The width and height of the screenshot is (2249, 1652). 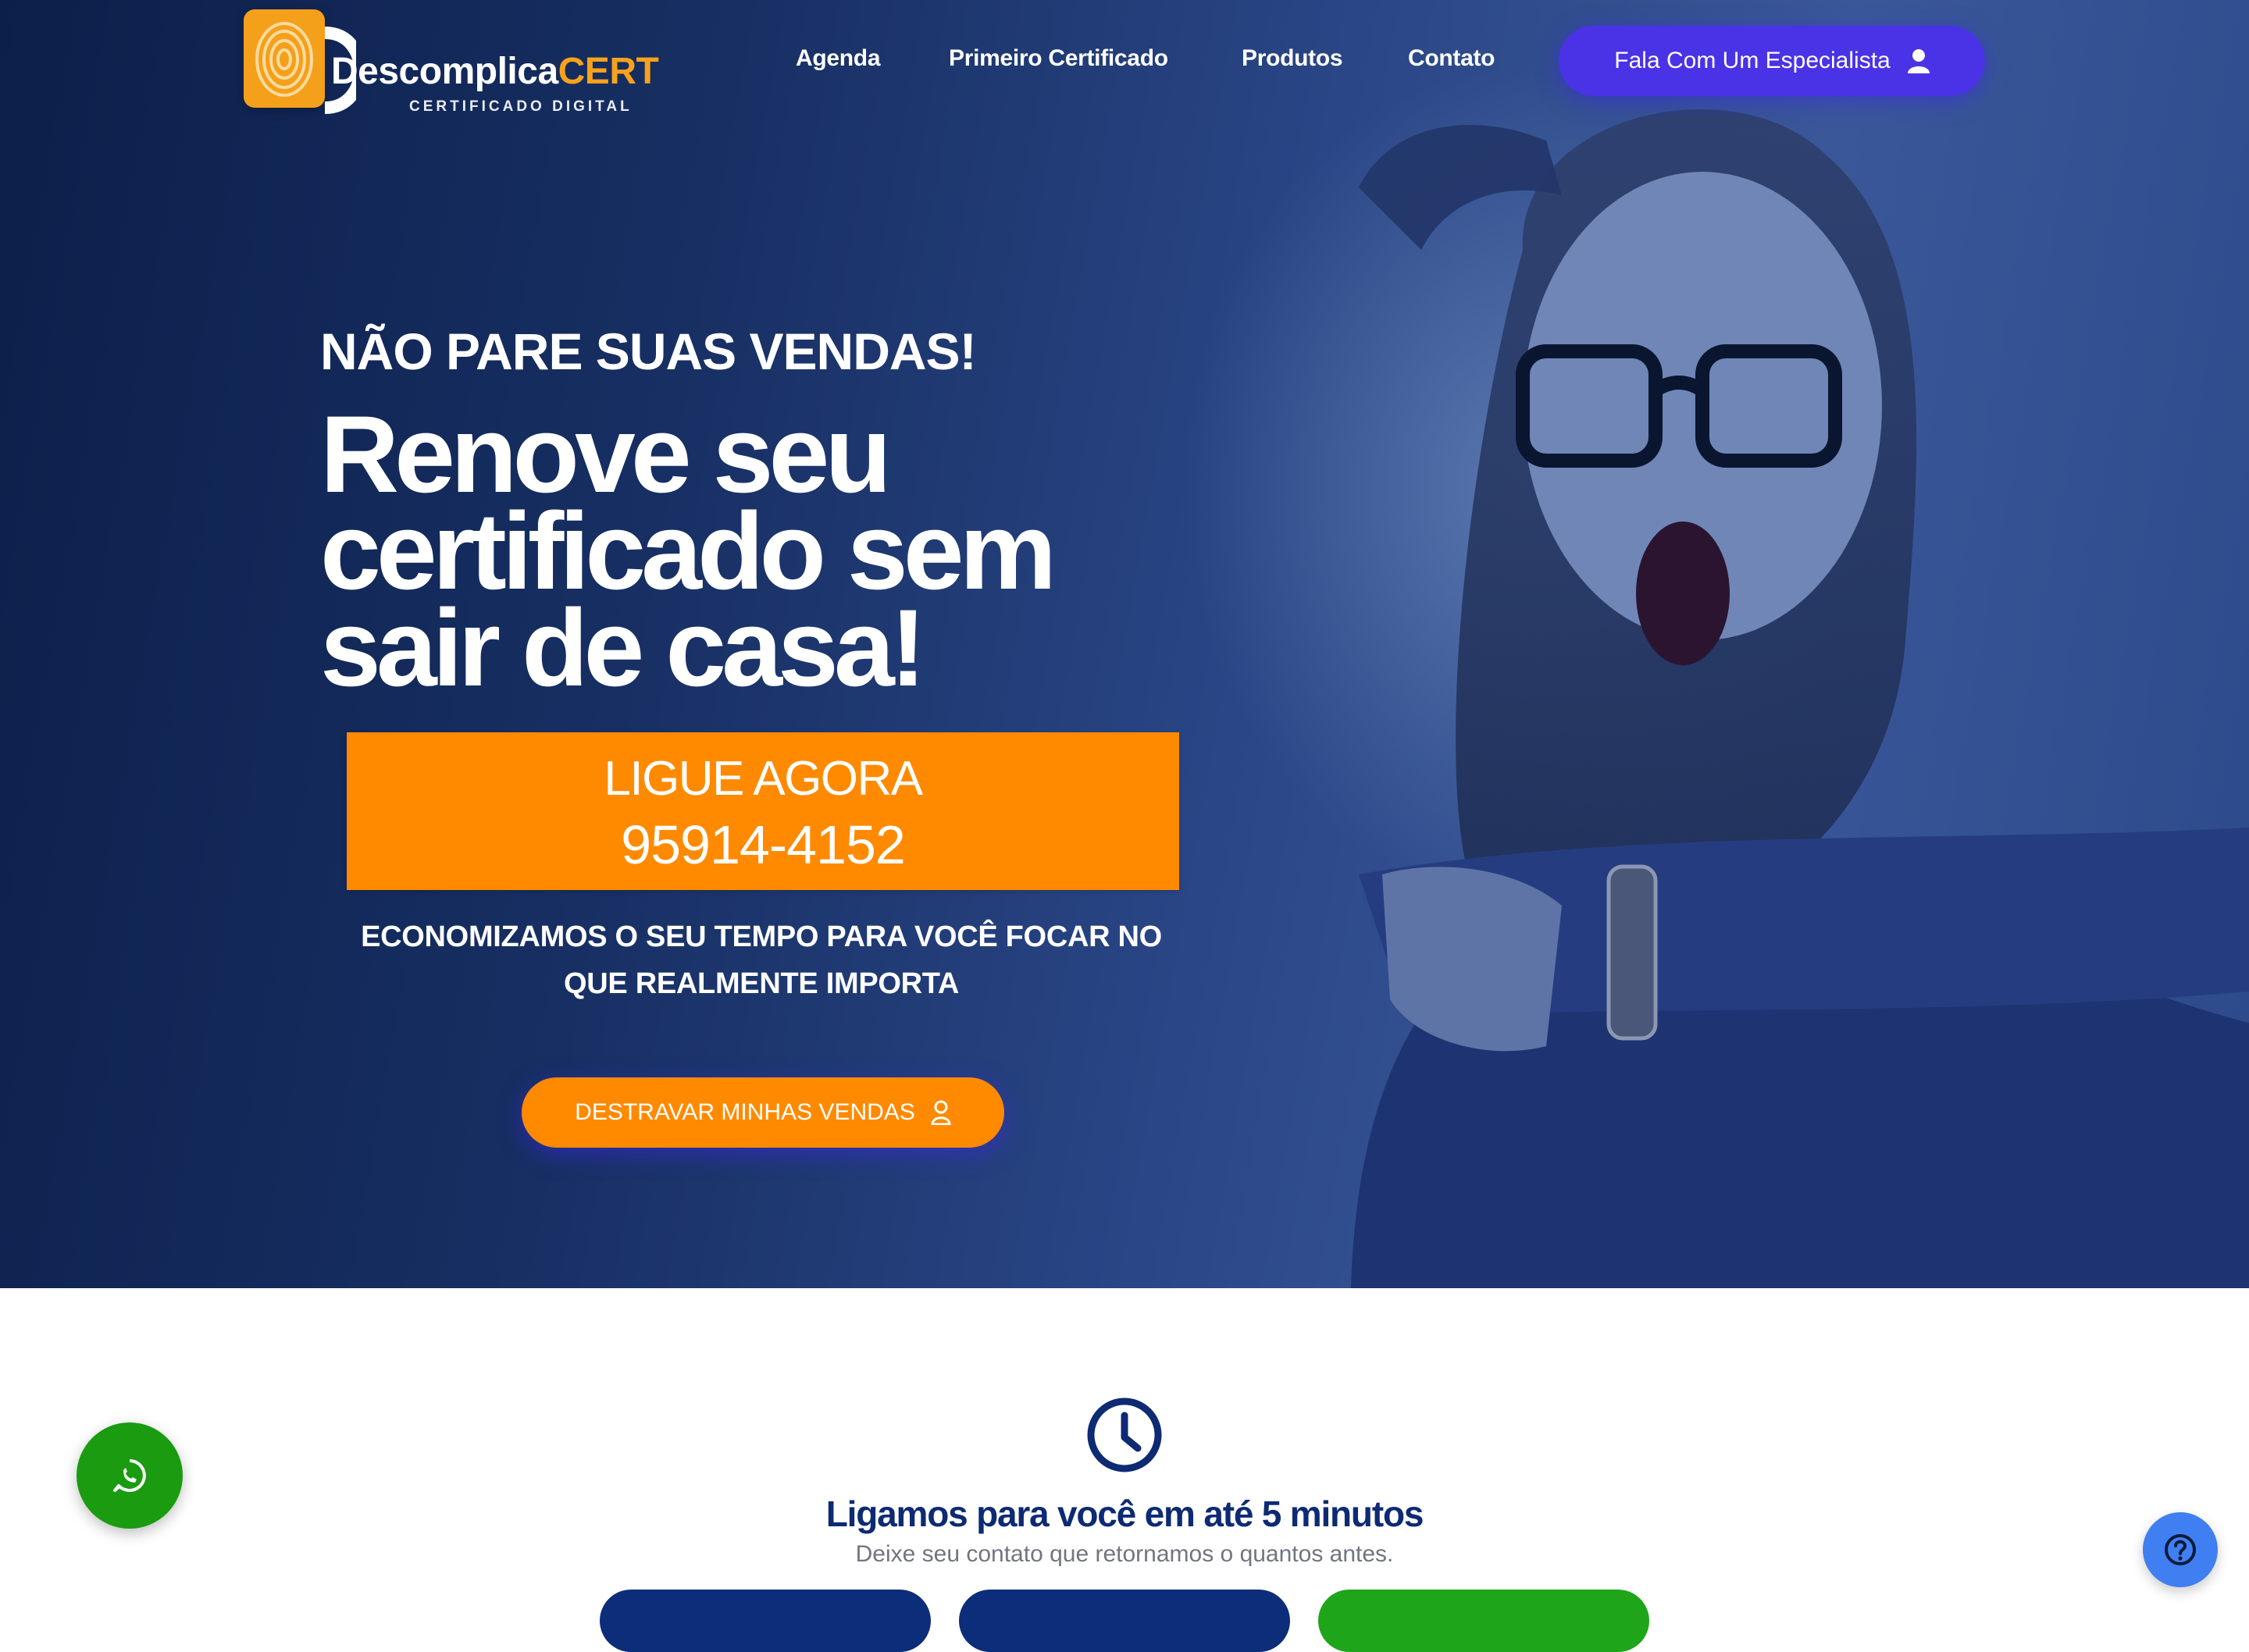 What do you see at coordinates (745, 1112) in the screenshot?
I see `unlock-sales-label: DESTRAVAR MINHAS VENDAS` at bounding box center [745, 1112].